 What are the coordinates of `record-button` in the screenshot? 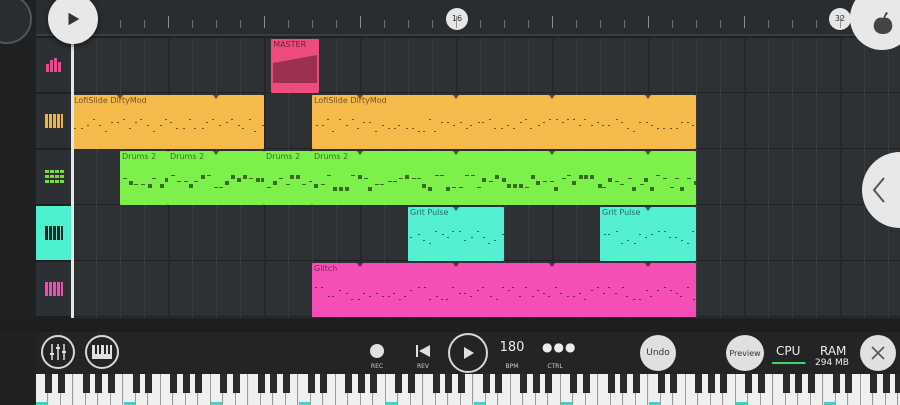 It's located at (377, 351).